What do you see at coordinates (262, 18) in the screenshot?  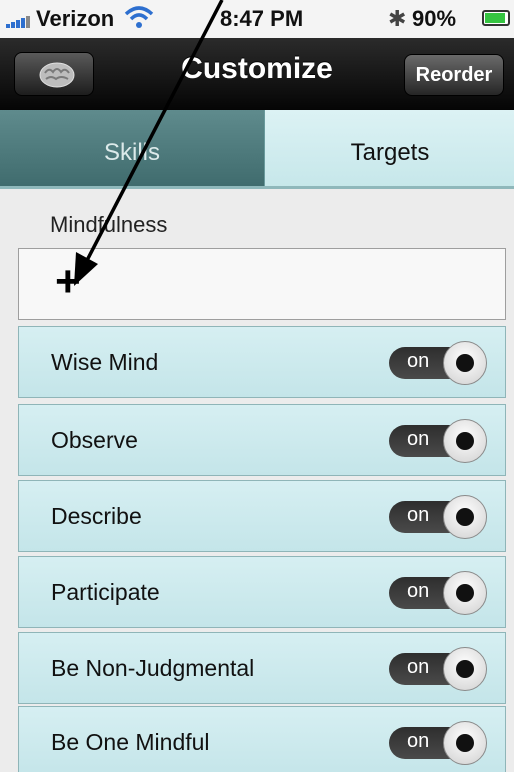 I see `status-time: 8:47 PM` at bounding box center [262, 18].